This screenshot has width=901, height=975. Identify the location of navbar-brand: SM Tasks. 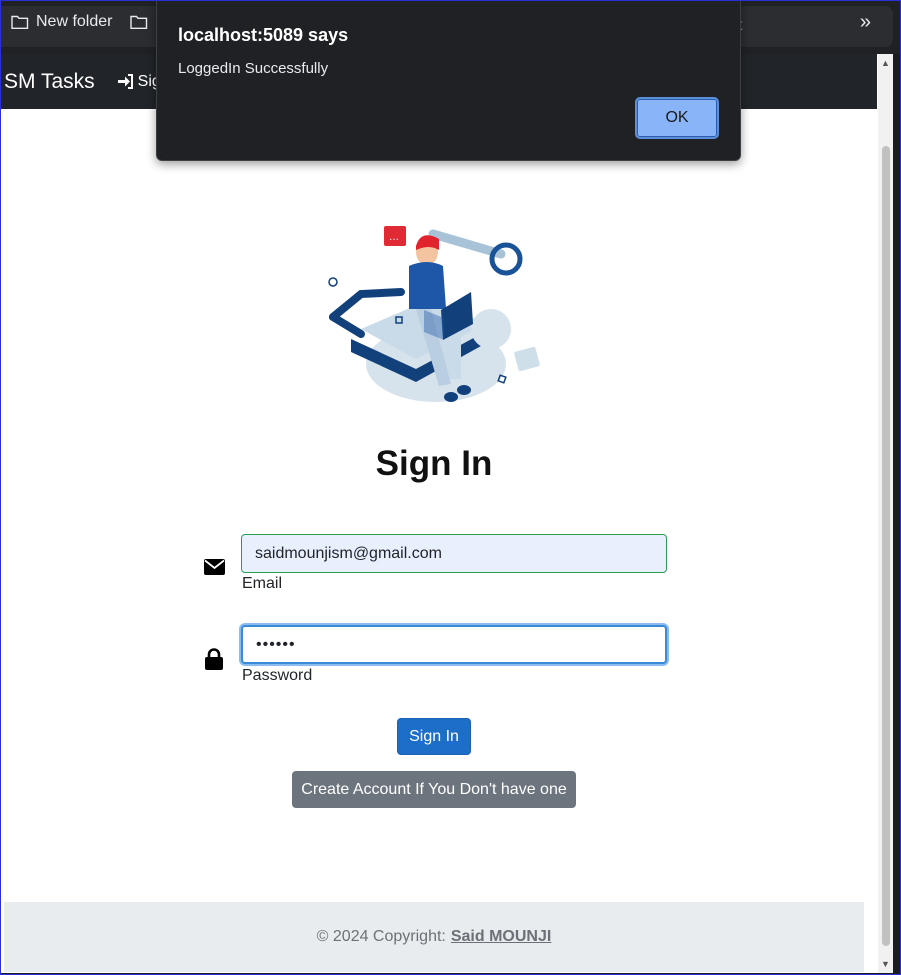
(49, 82).